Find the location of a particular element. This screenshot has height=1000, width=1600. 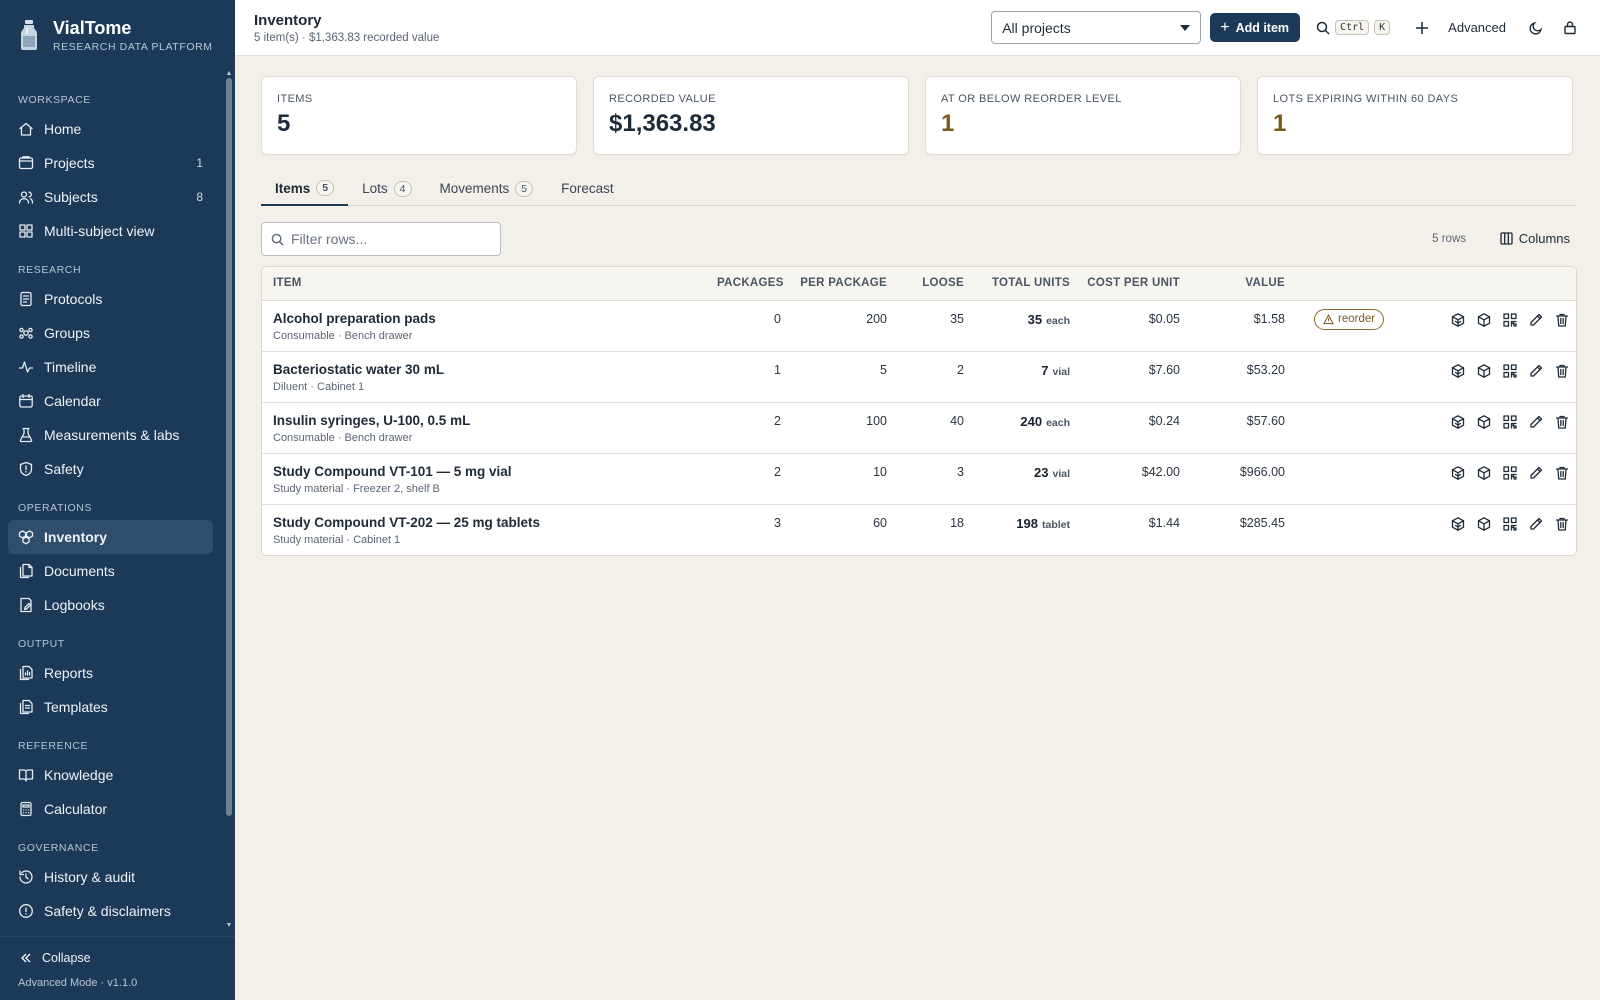

sidebar-item-measurements-labs: Measurements & labs is located at coordinates (110, 435).